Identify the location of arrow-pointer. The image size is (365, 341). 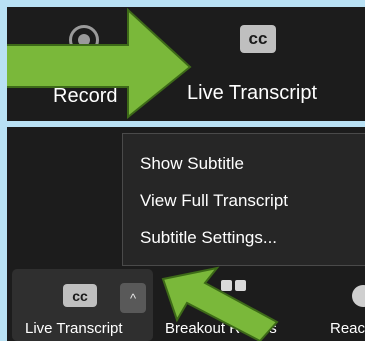
(220, 303).